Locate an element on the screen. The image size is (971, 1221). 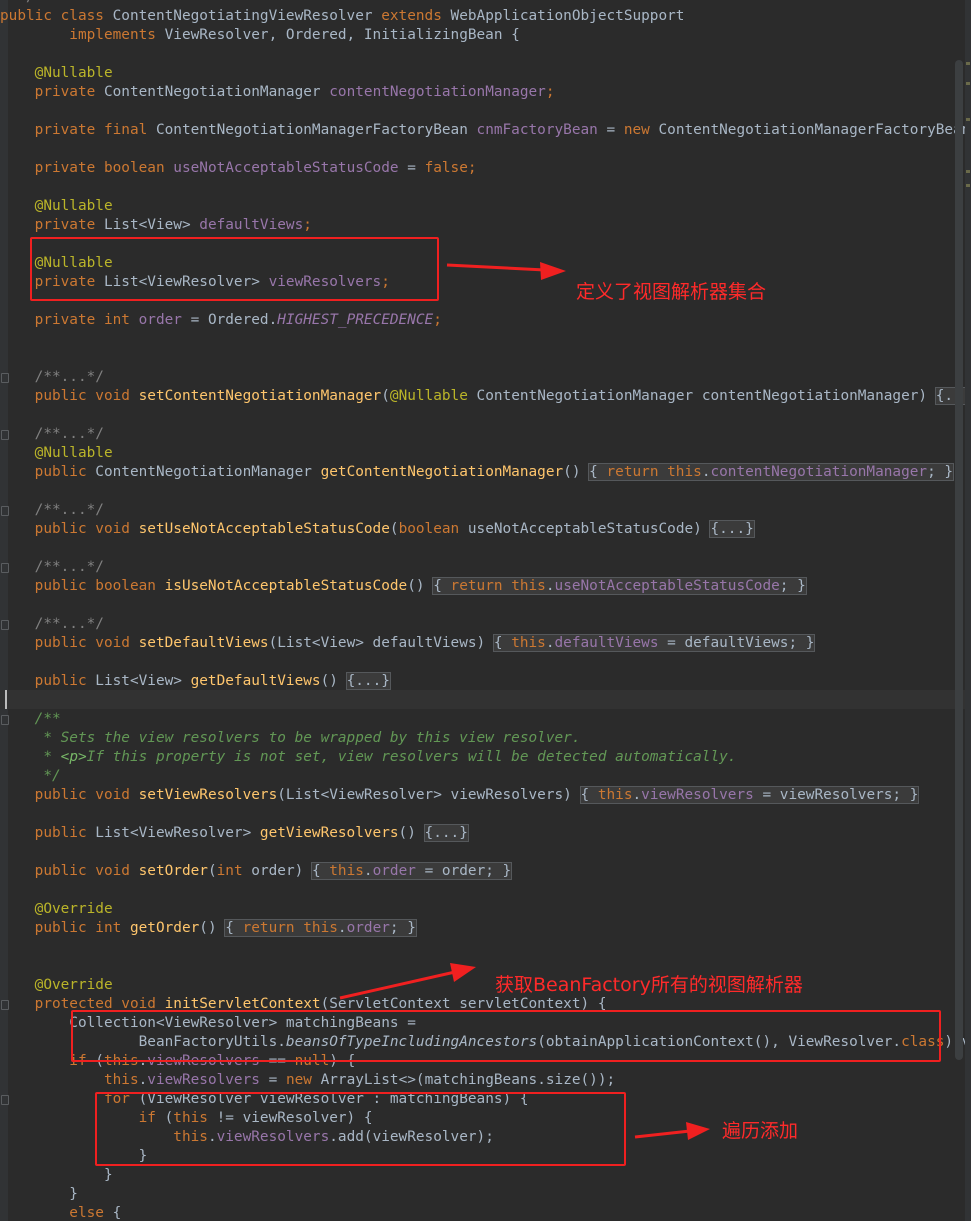
annotation-label: 获取BeanFactory所有的视图解析器 is located at coordinates (649, 985).